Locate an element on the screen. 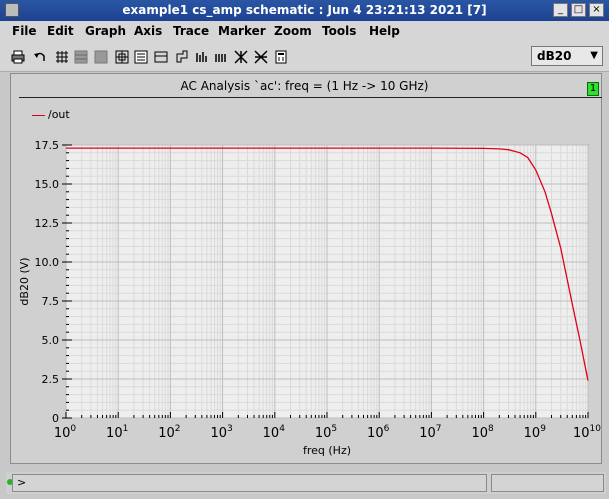 The height and width of the screenshot is (499, 609). y-tick-label: 10.0 is located at coordinates (47, 262).